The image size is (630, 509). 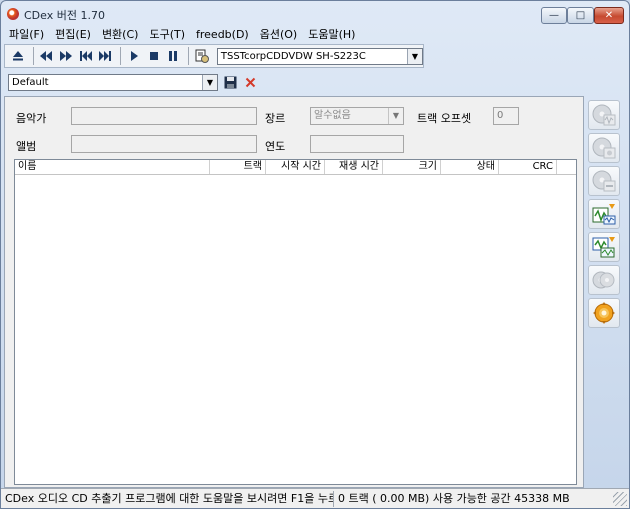 I want to click on cd-info-button, so click(x=202, y=56).